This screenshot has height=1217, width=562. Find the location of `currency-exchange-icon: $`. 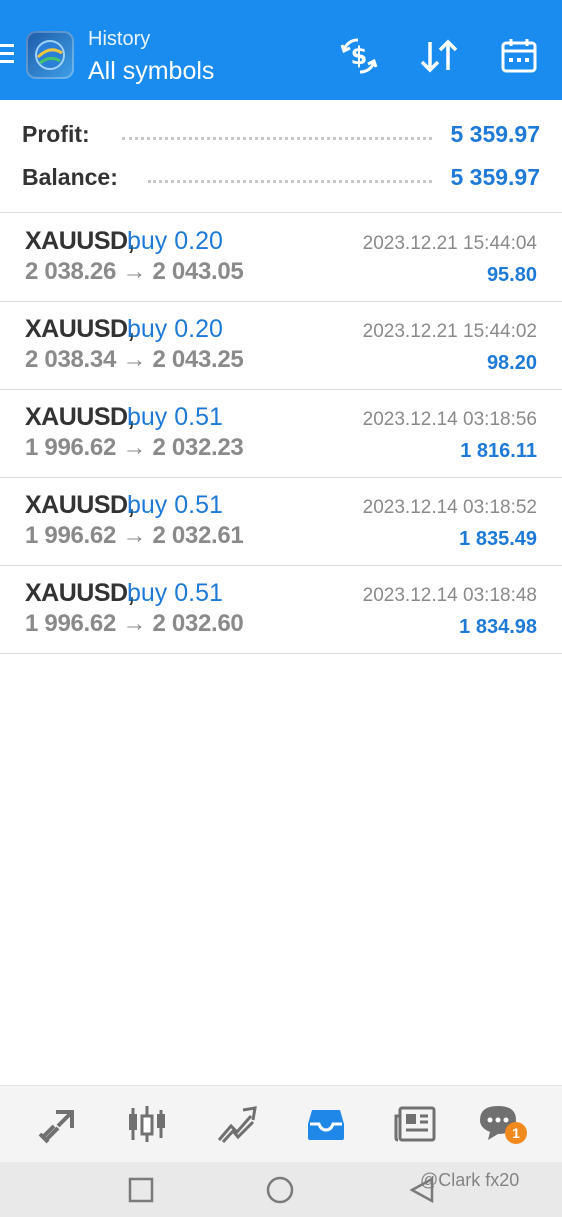

currency-exchange-icon: $ is located at coordinates (359, 56).